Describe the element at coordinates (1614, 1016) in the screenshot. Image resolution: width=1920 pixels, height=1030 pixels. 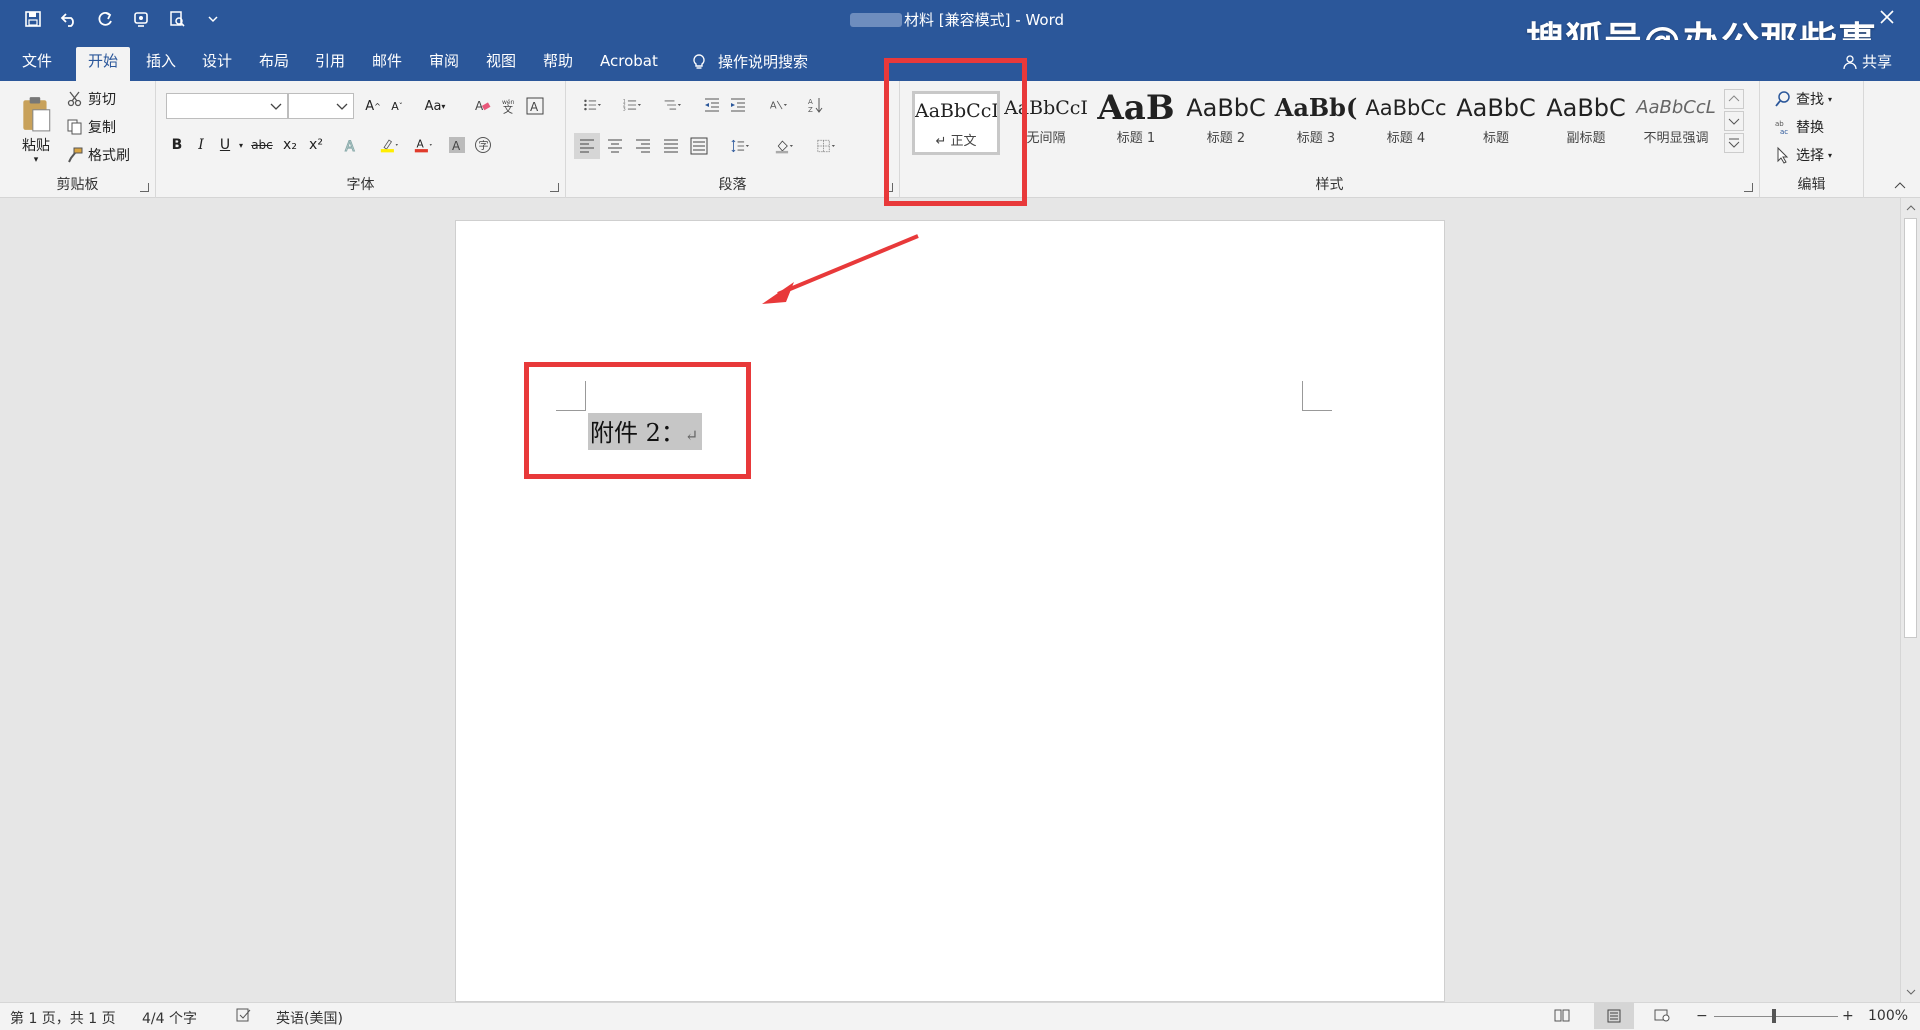
I see `print-layout-icon` at that location.